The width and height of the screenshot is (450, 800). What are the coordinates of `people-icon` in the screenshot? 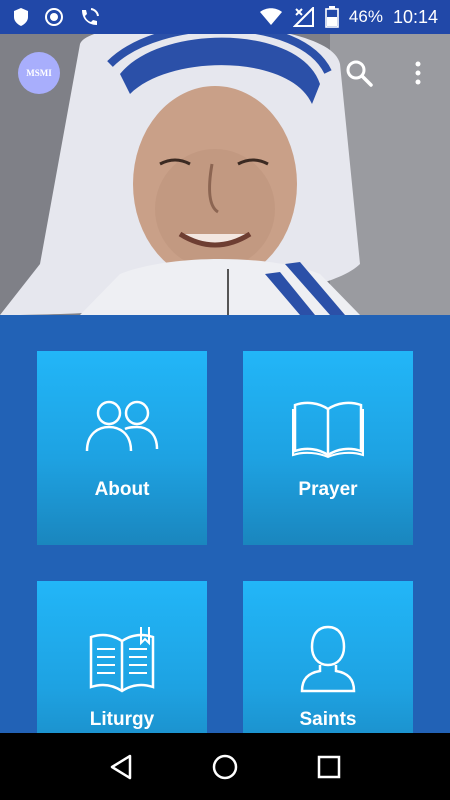 It's located at (122, 426).